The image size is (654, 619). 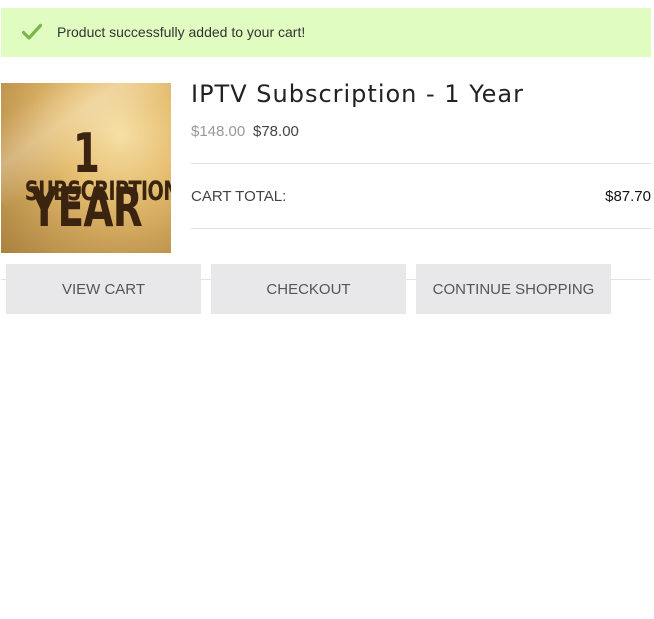 What do you see at coordinates (181, 32) in the screenshot?
I see `notice-message: Product successfully added to your cart!` at bounding box center [181, 32].